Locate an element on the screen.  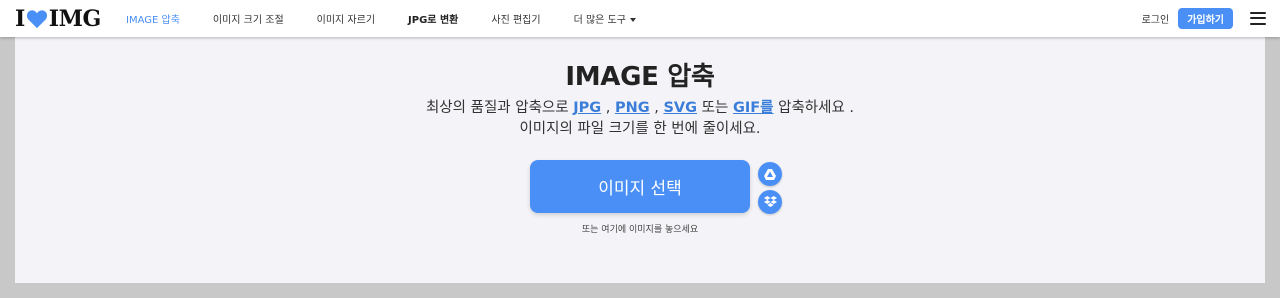
format-link-gif: GIF를 is located at coordinates (753, 108).